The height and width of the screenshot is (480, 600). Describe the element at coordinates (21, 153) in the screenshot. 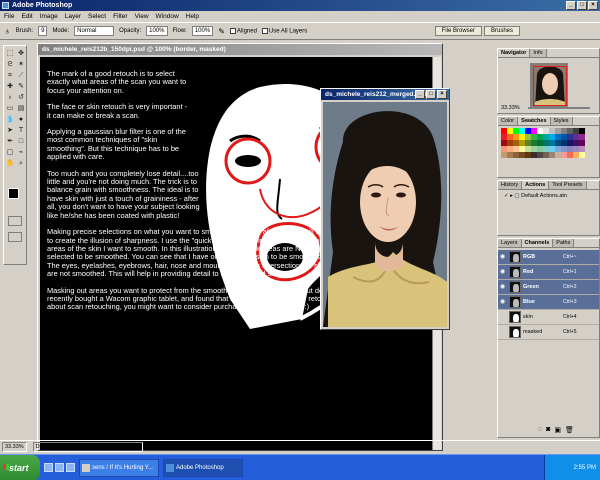

I see `eyedropper-tool-icon: ⌁` at that location.